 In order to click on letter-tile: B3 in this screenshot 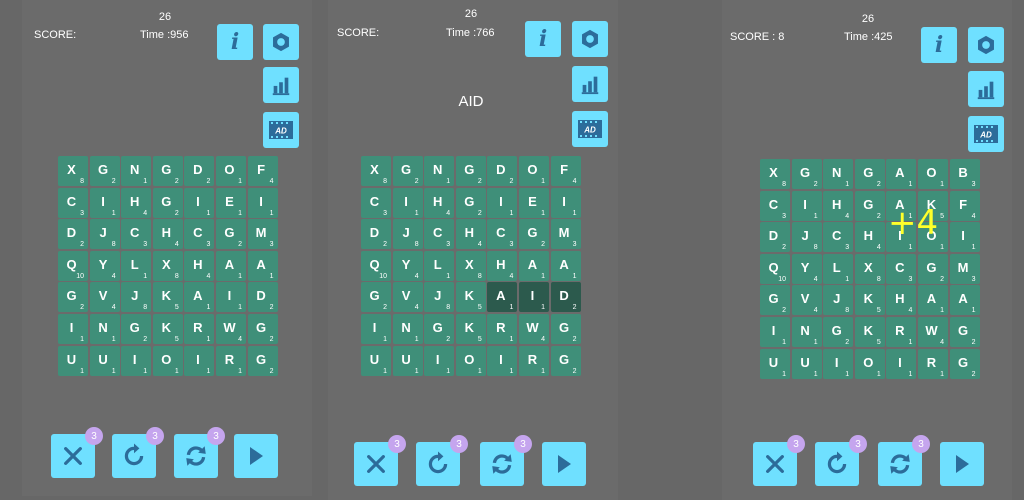, I will do `click(964, 174)`.